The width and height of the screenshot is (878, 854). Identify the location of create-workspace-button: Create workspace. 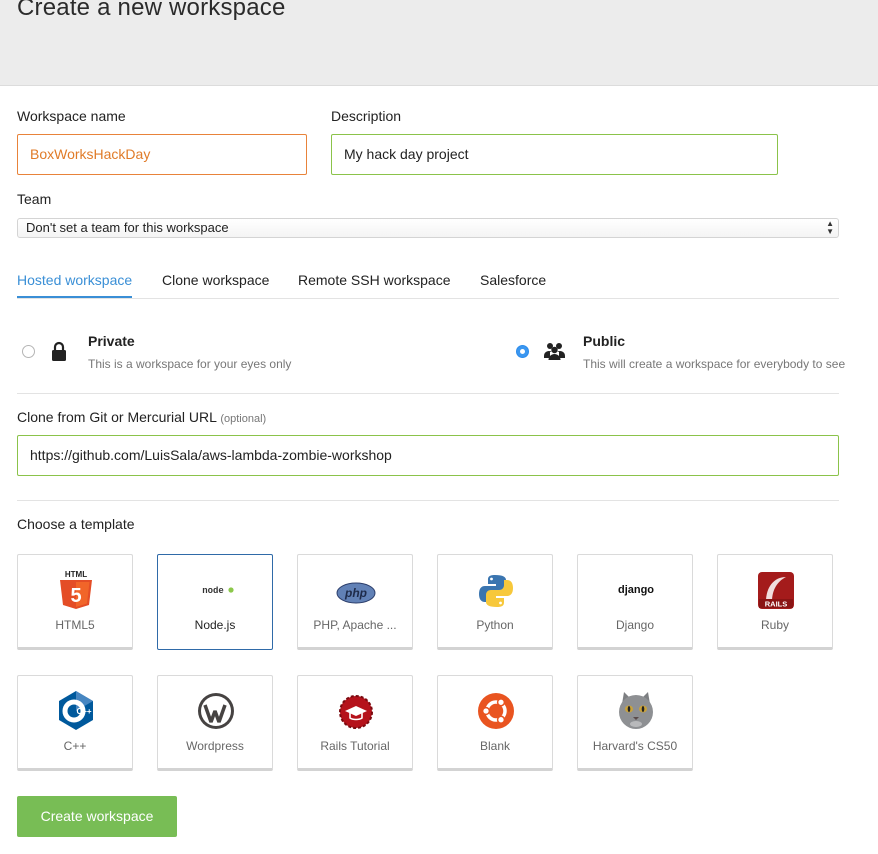
(97, 816).